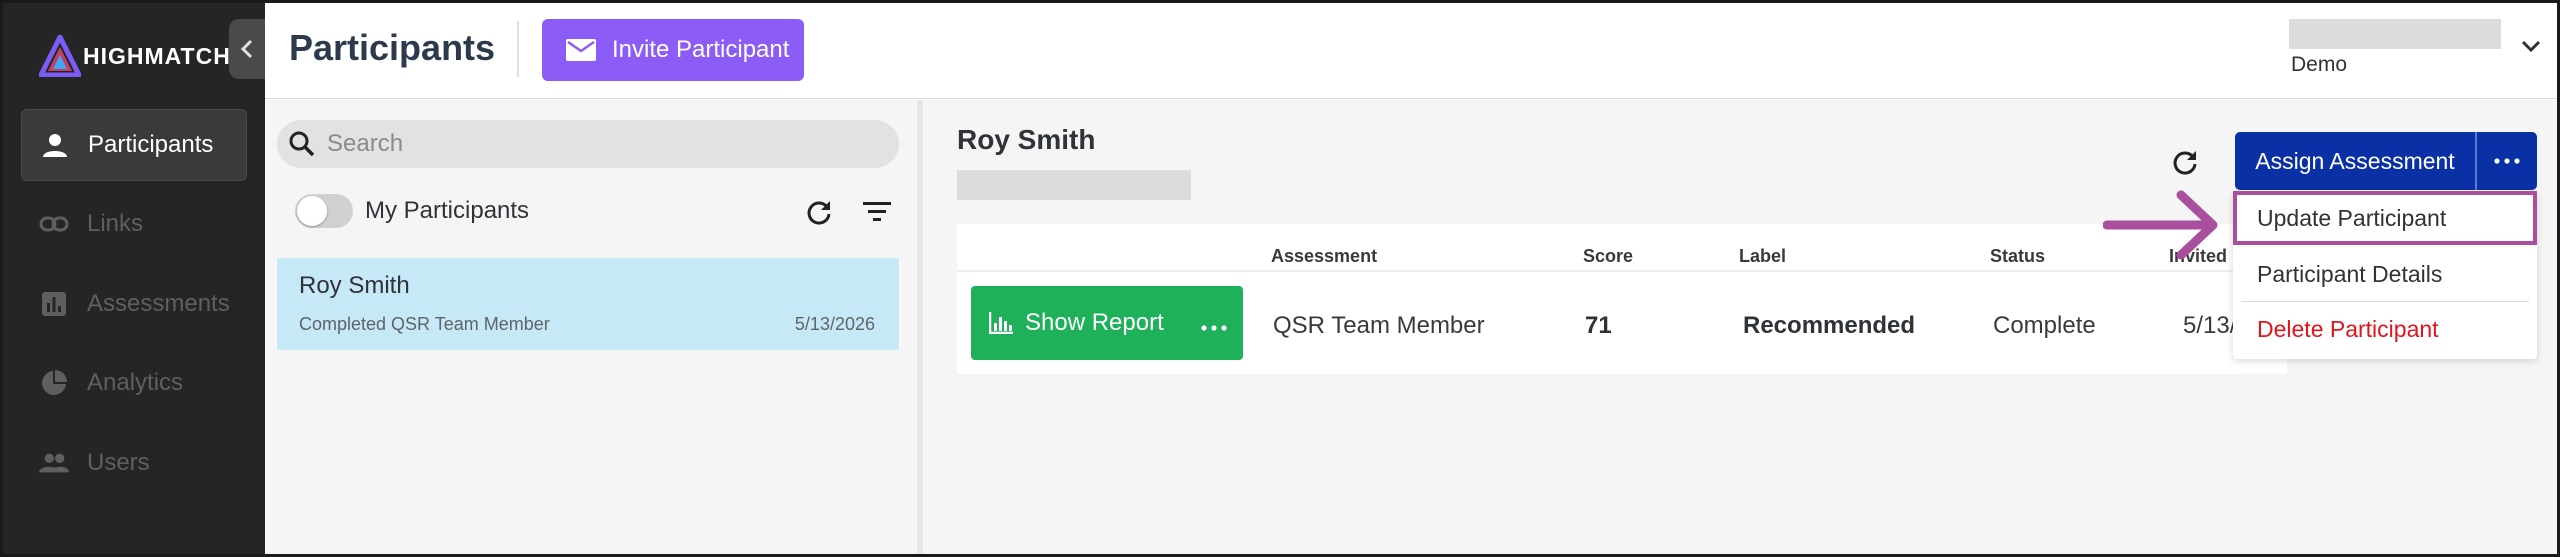 This screenshot has height=557, width=2560. Describe the element at coordinates (302, 144) in the screenshot. I see `search-icon` at that location.